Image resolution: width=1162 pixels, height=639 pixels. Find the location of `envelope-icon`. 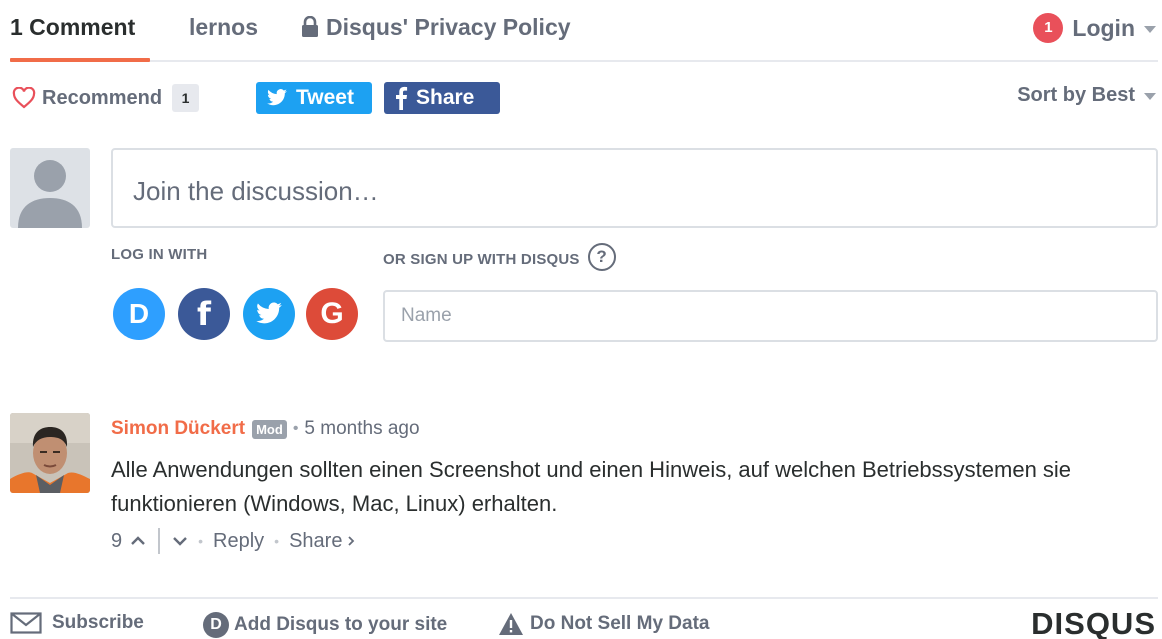

envelope-icon is located at coordinates (26, 623).